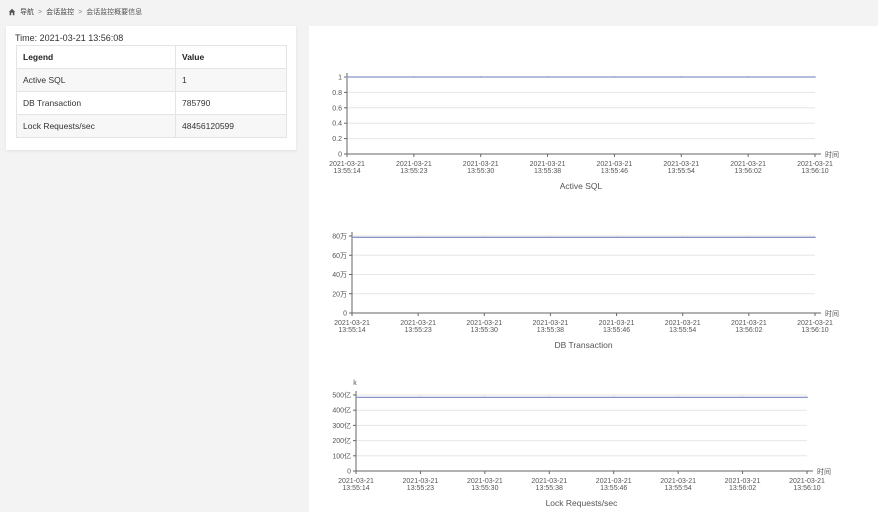 The image size is (878, 512). Describe the element at coordinates (418, 330) in the screenshot. I see `db-transaction-x-tick-label: 13:55:23` at that location.